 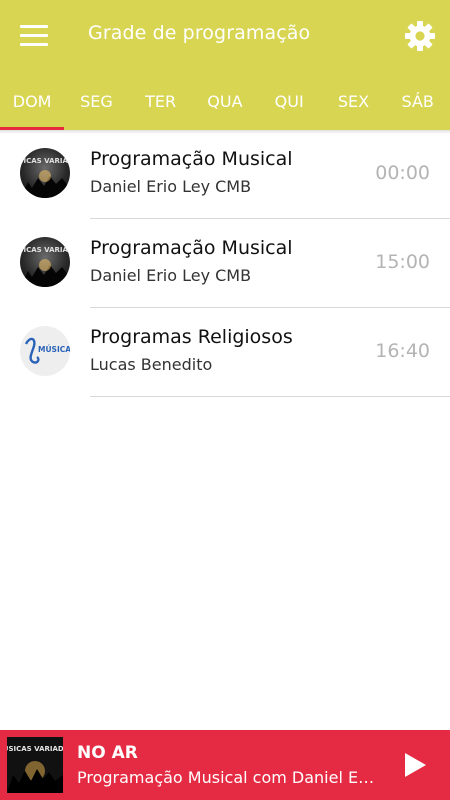 What do you see at coordinates (35, 749) in the screenshot?
I see `cover-text: MUSICAS VARIADAS` at bounding box center [35, 749].